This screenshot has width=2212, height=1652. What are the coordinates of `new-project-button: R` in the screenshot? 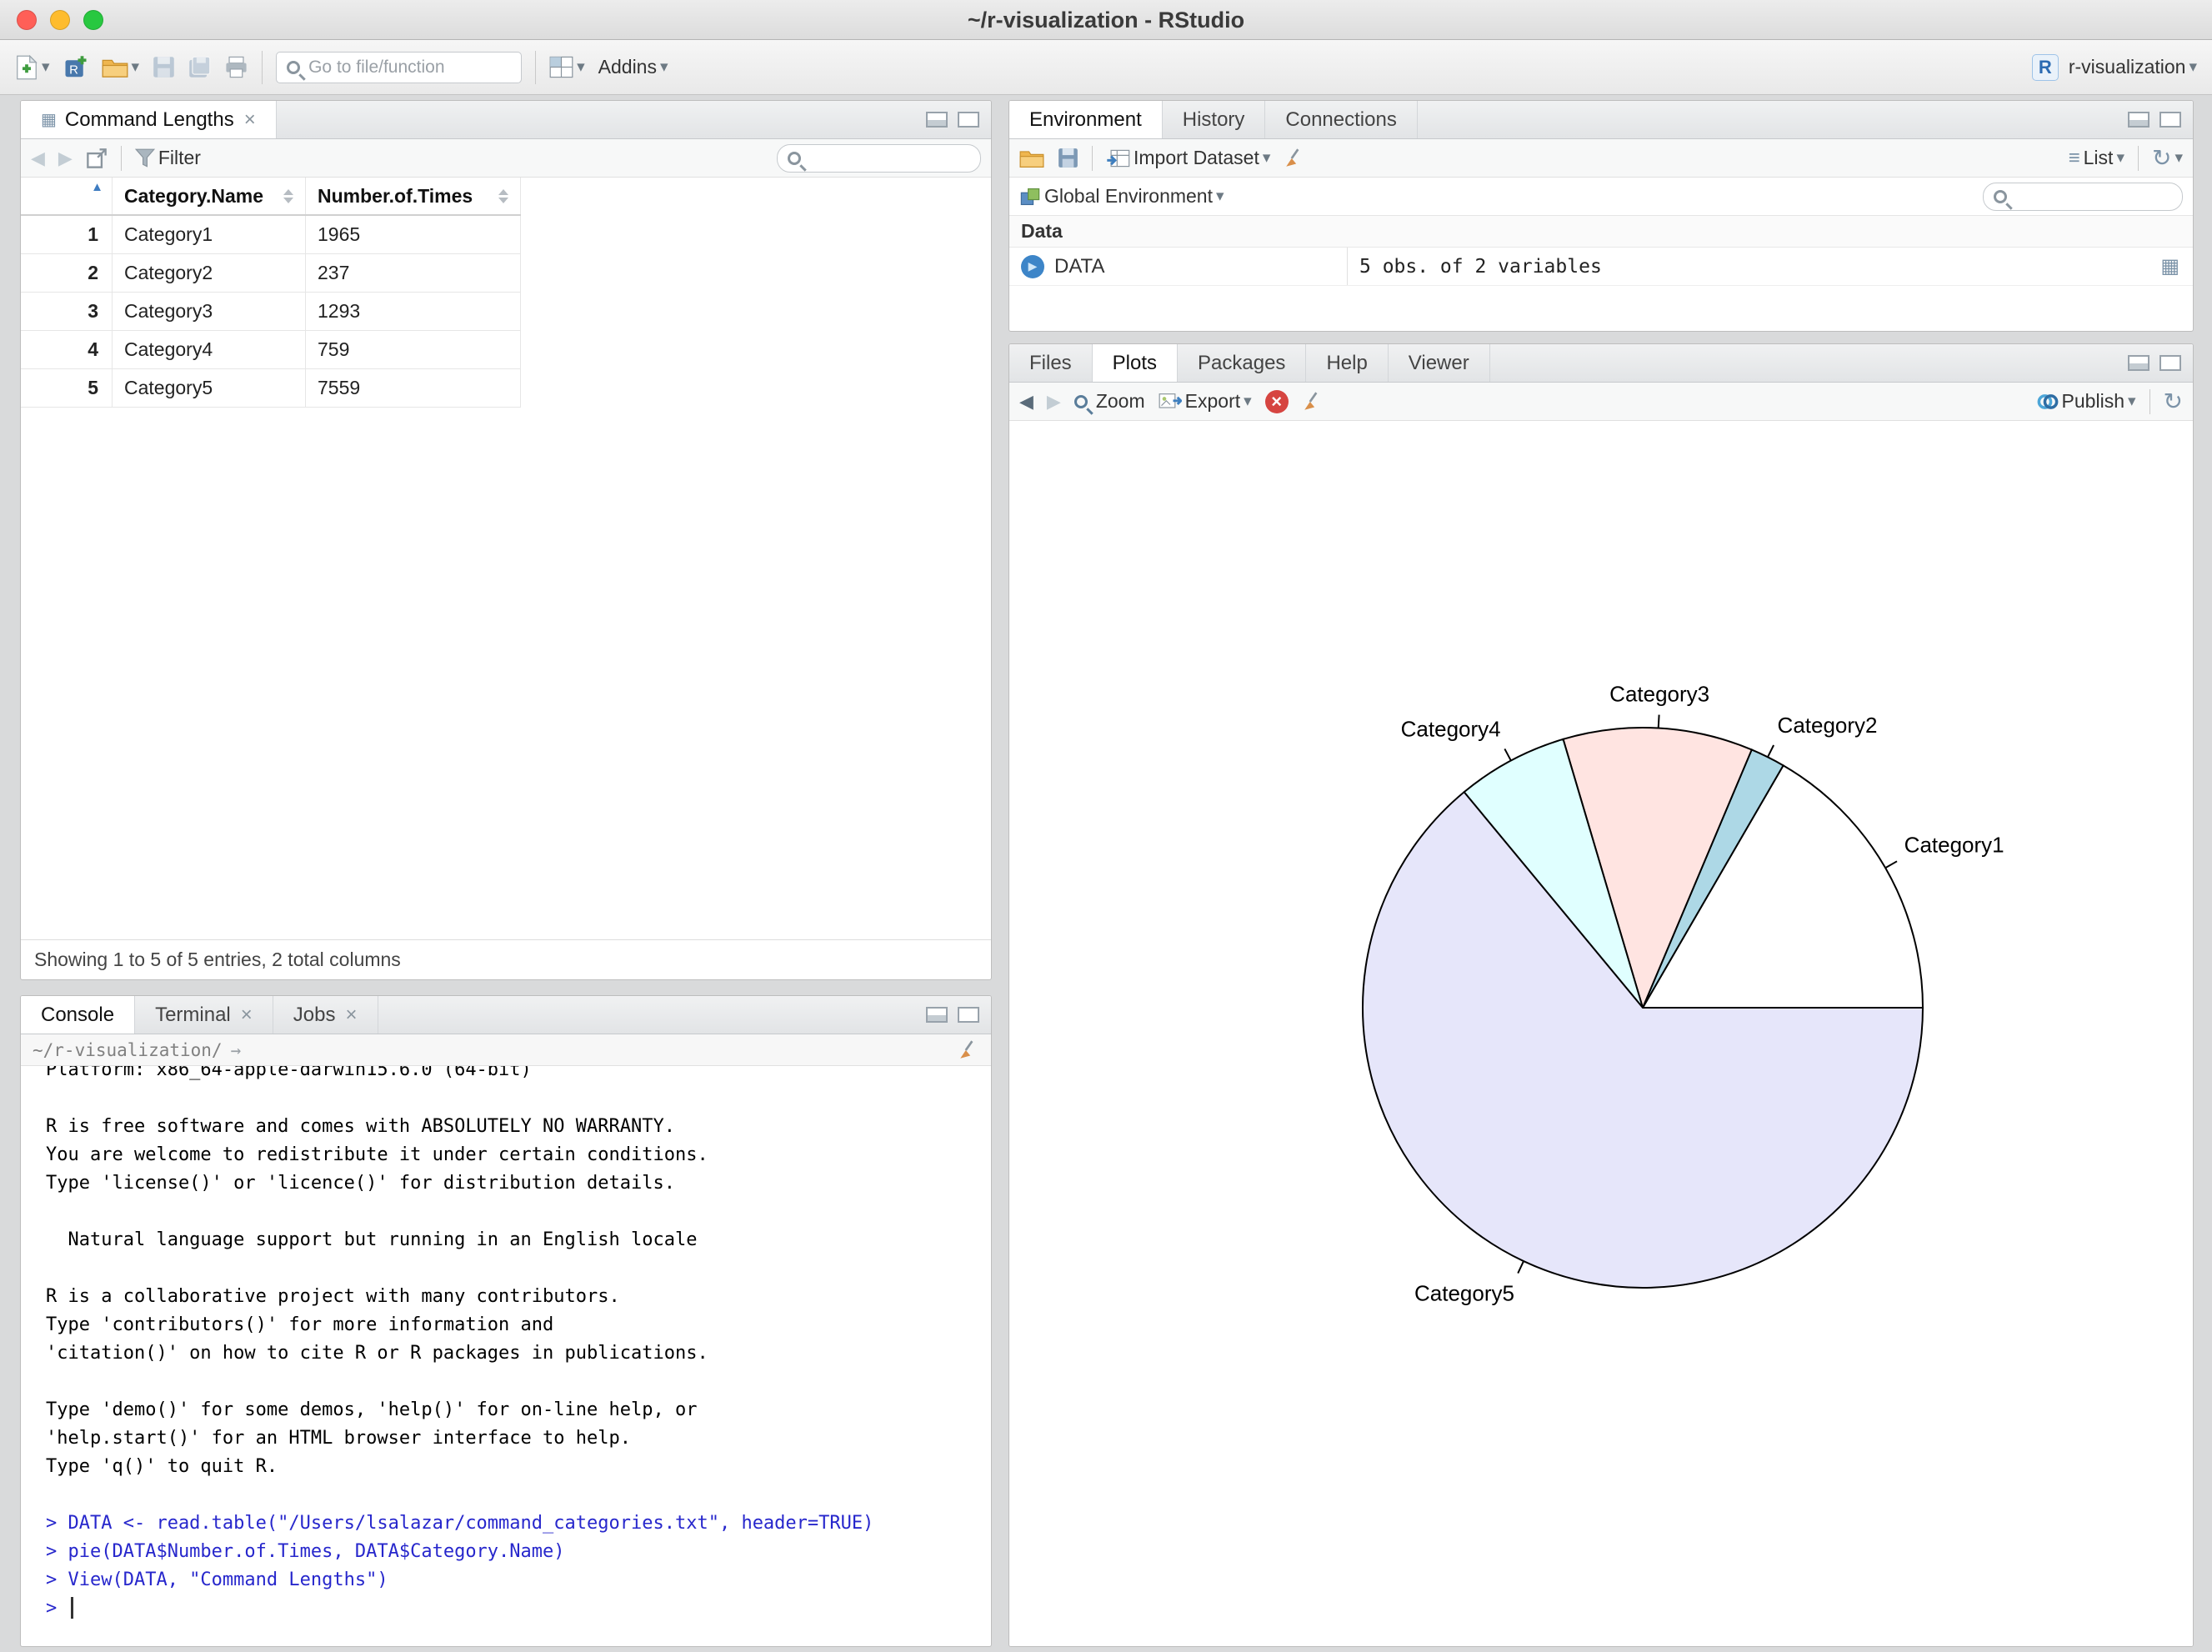 It's located at (75, 67).